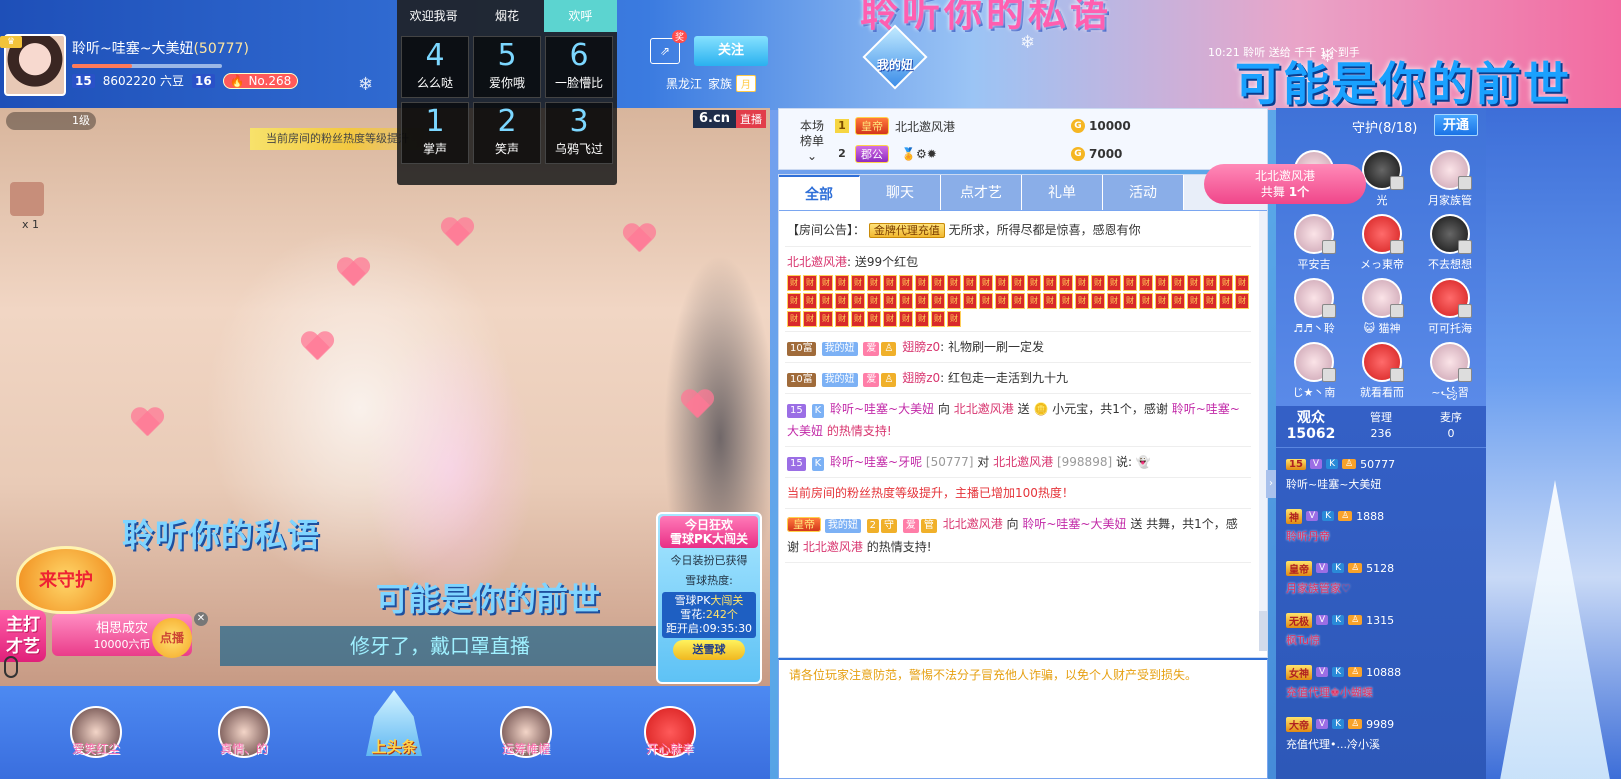  I want to click on emoji-item: 1 掌声, so click(435, 133).